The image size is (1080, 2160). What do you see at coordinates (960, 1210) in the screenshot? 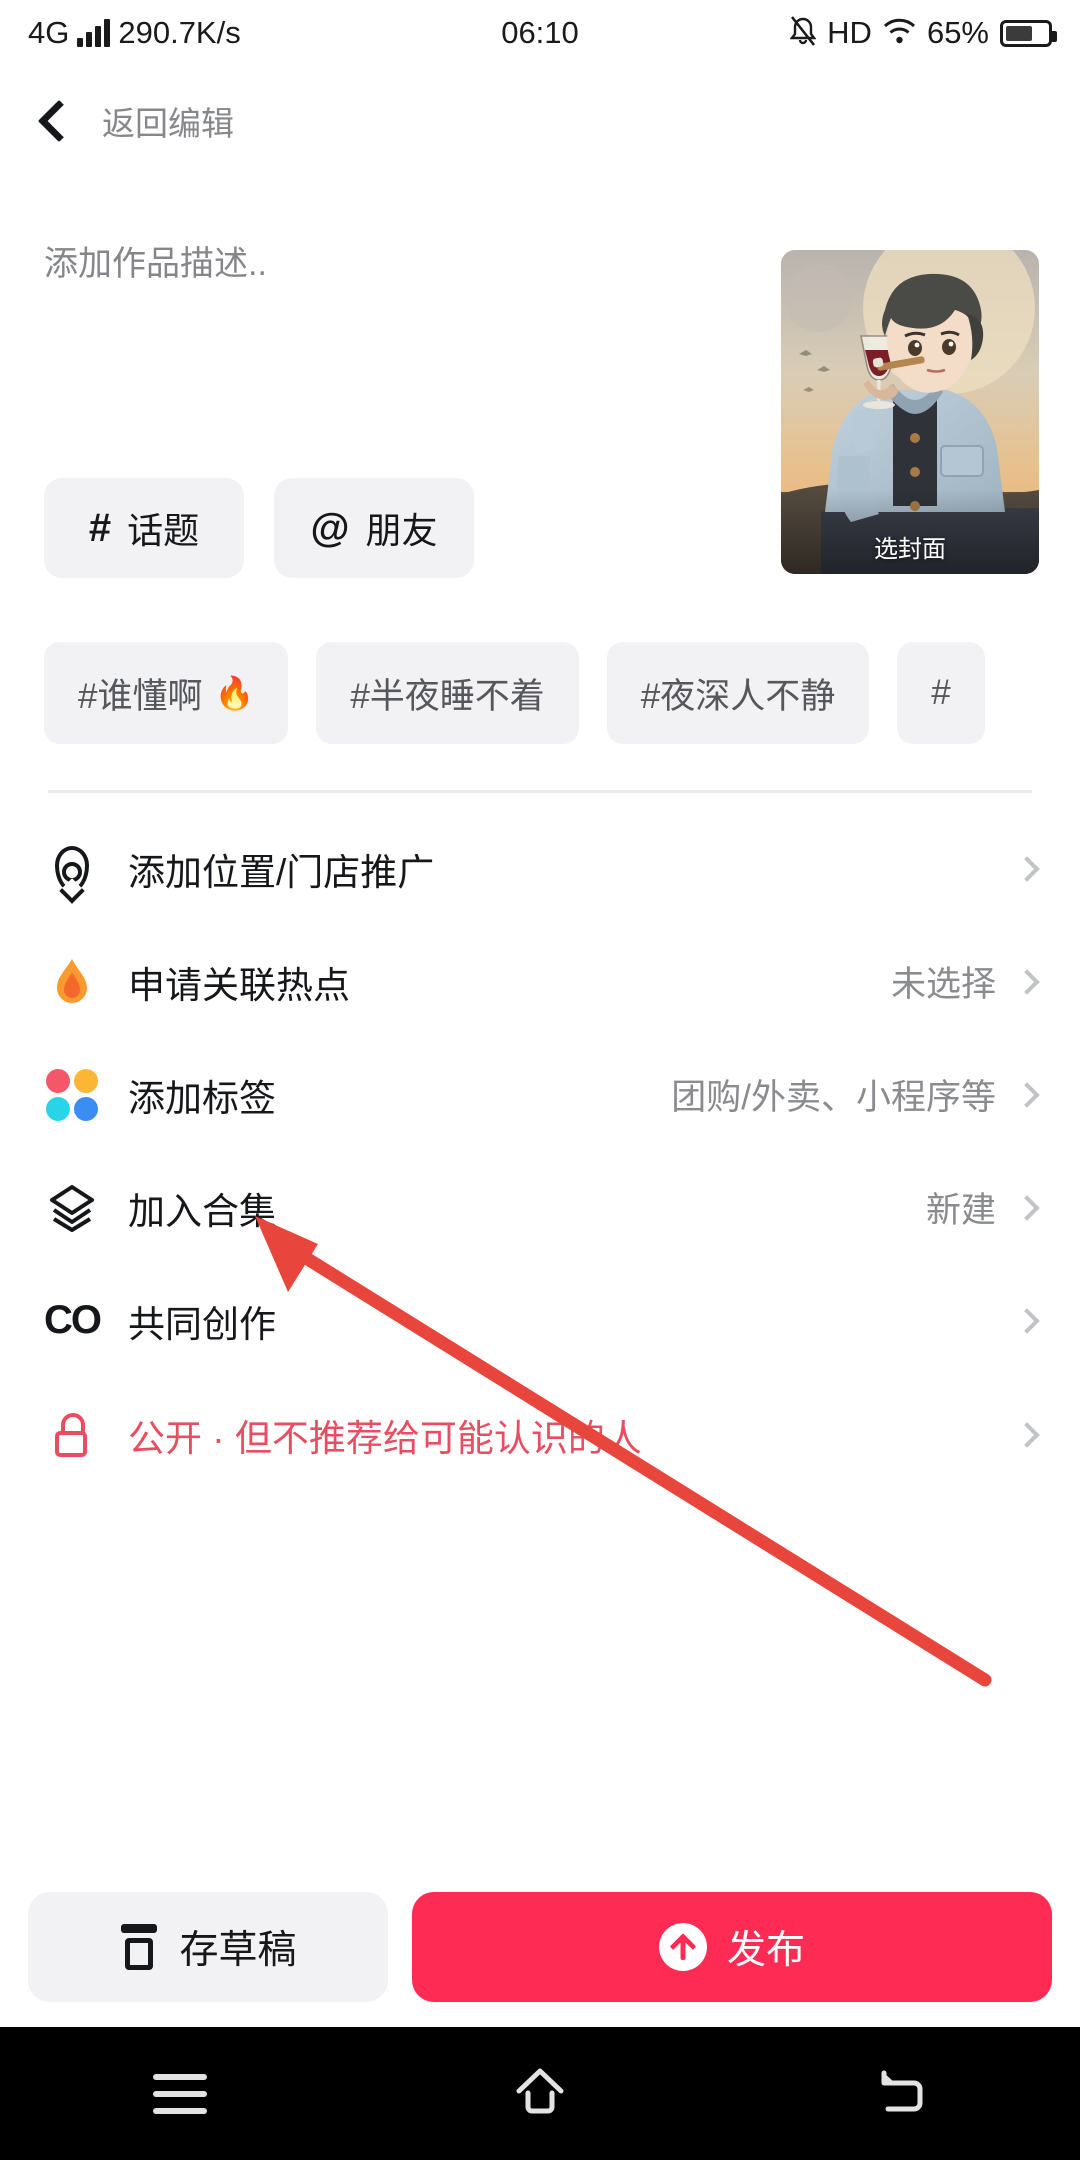
I see `option-value: 新建` at bounding box center [960, 1210].